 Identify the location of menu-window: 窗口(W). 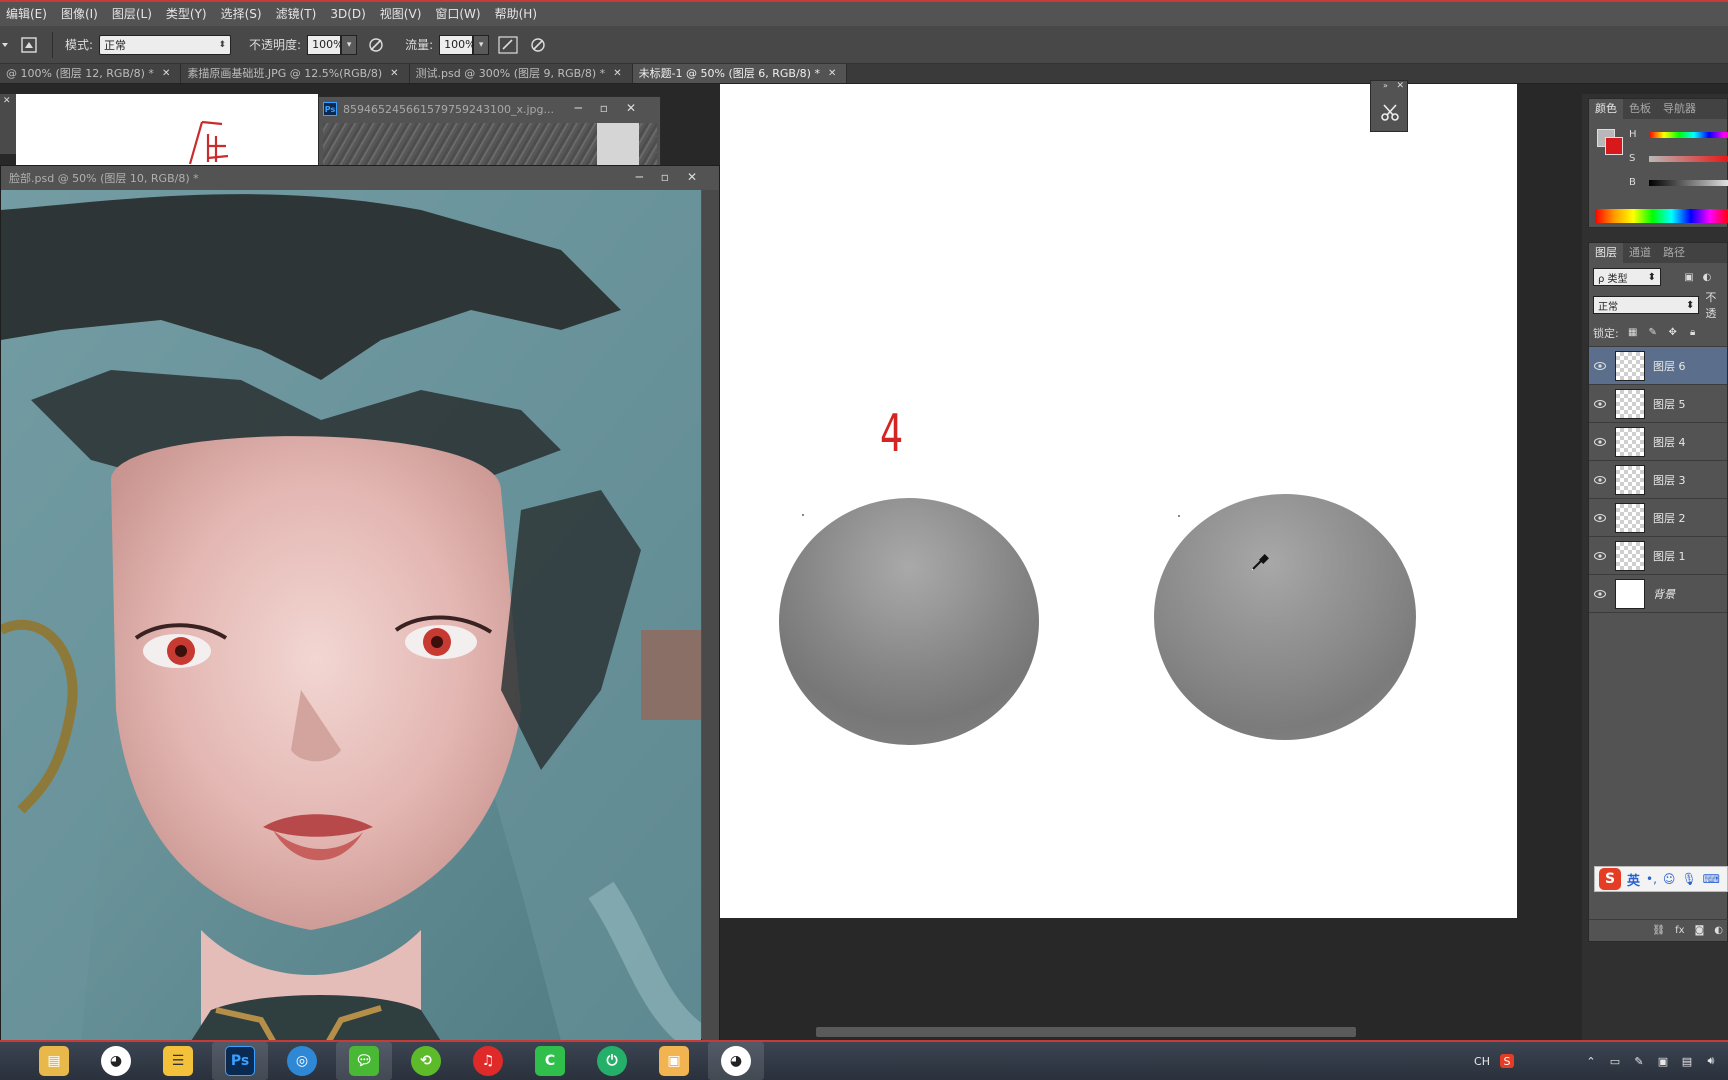
(457, 14).